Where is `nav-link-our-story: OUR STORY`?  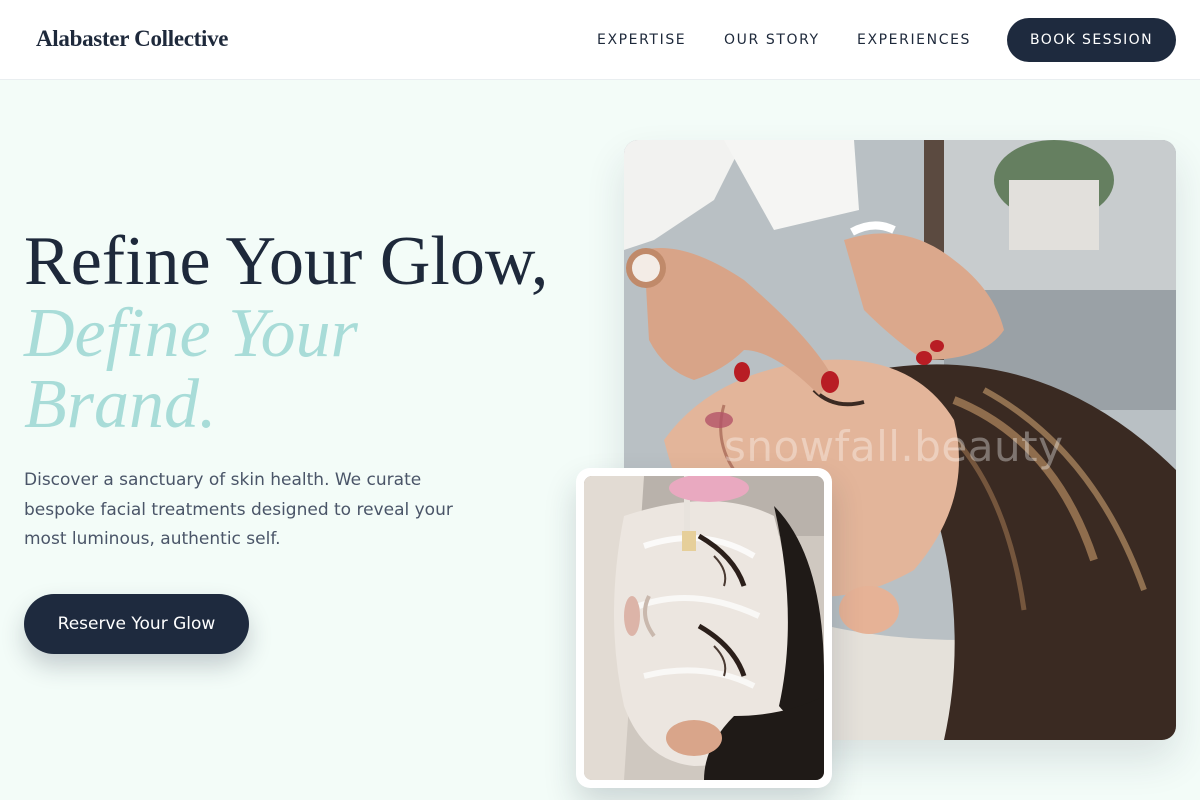
nav-link-our-story: OUR STORY is located at coordinates (772, 40).